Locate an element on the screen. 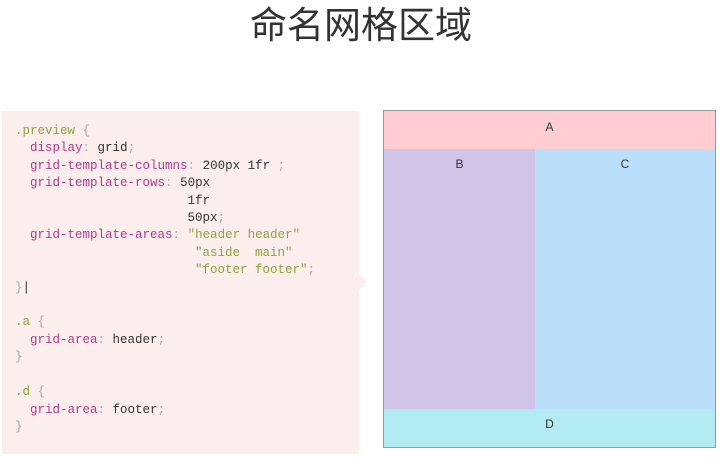  code-value-grid-area-d: footer is located at coordinates (135, 409).